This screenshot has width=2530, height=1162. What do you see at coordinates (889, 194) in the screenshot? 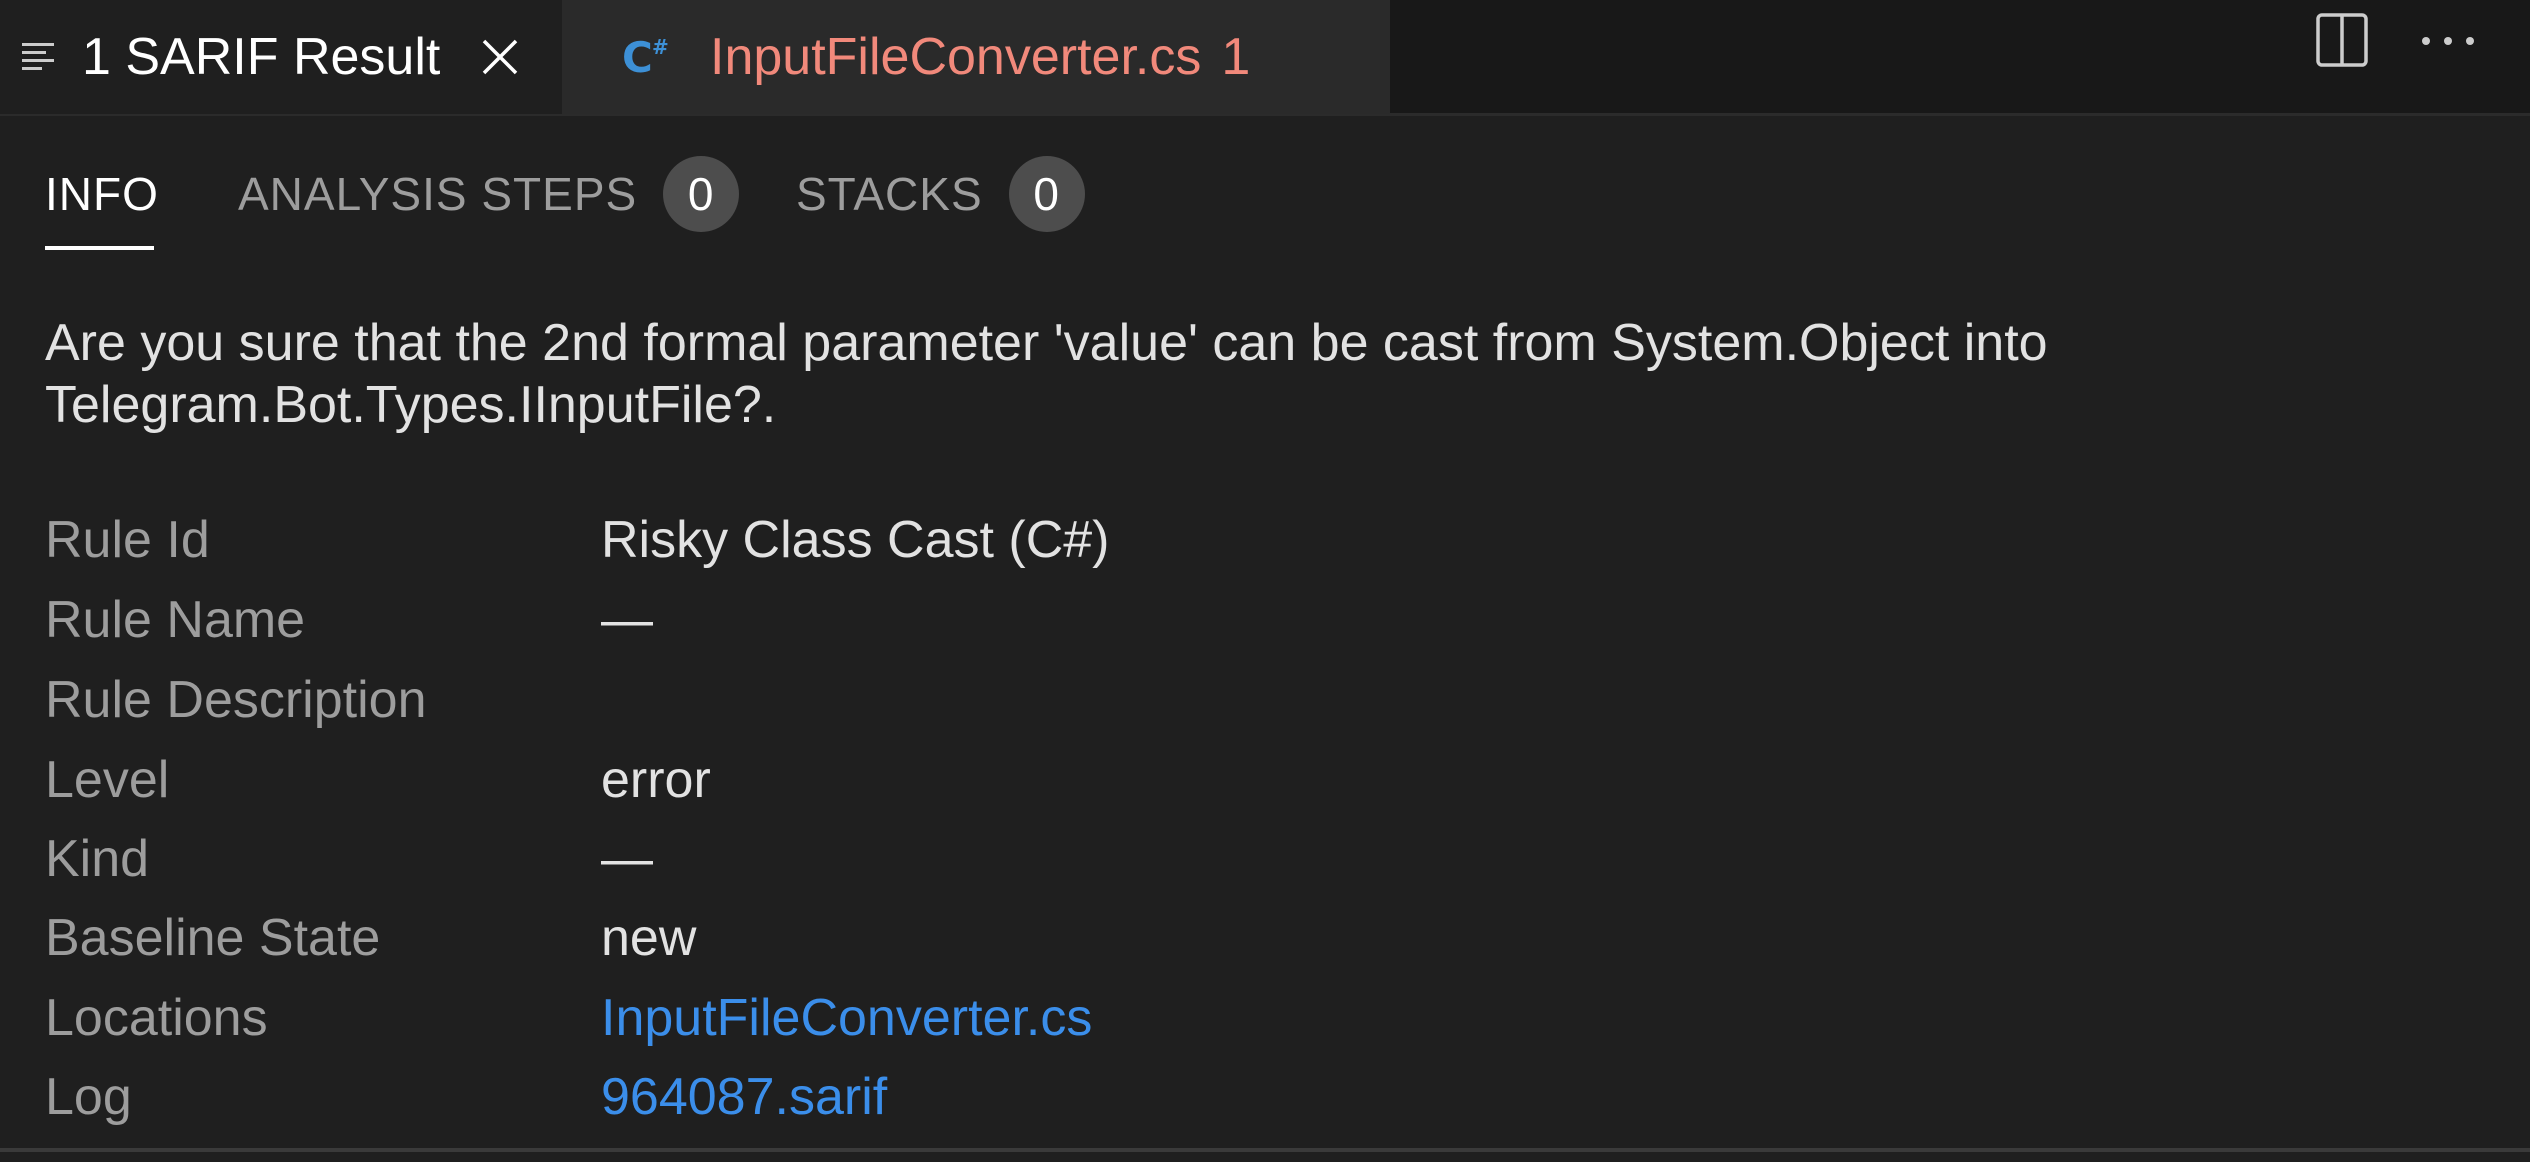
I see `tab-stacks-label: STACKS` at bounding box center [889, 194].